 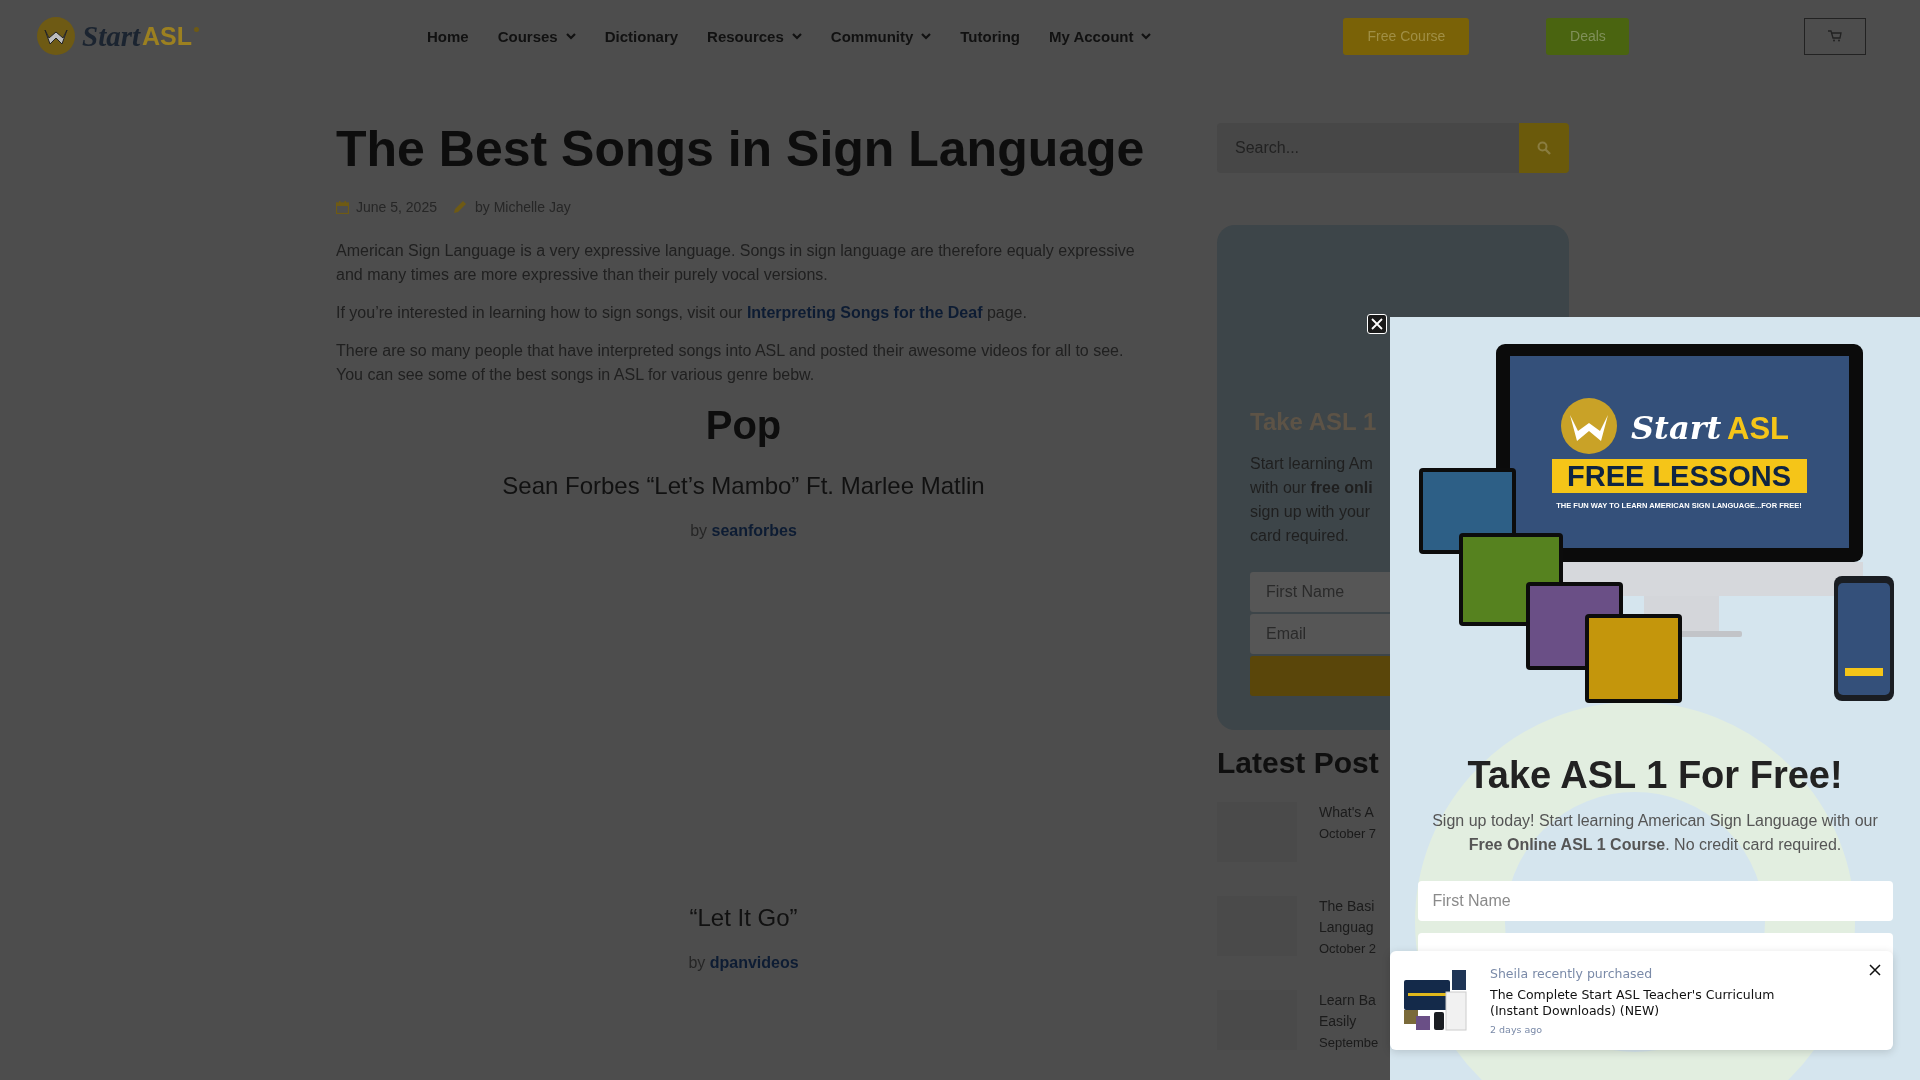 I want to click on product-title: The Complete Start ASL Teacher's Curriculum (Instant Downloads) (NEW), so click(x=1655, y=1003).